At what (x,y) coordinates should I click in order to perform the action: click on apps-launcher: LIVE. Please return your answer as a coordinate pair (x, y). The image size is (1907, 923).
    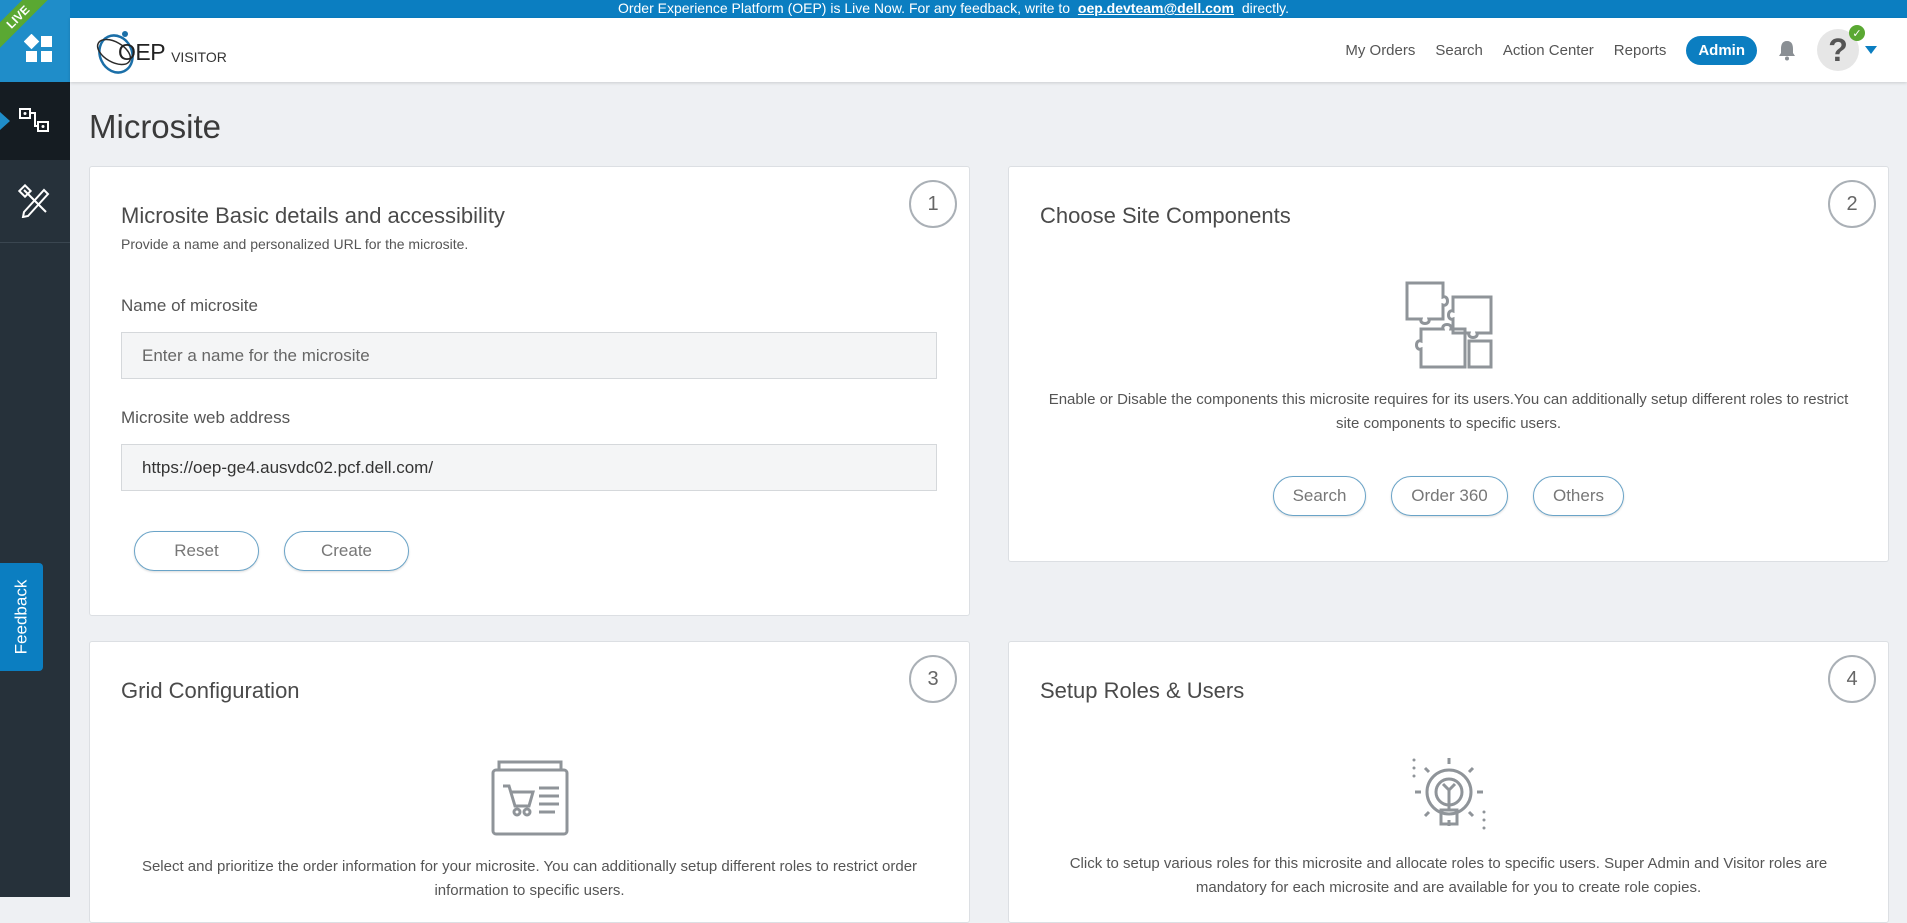
    Looking at the image, I should click on (35, 41).